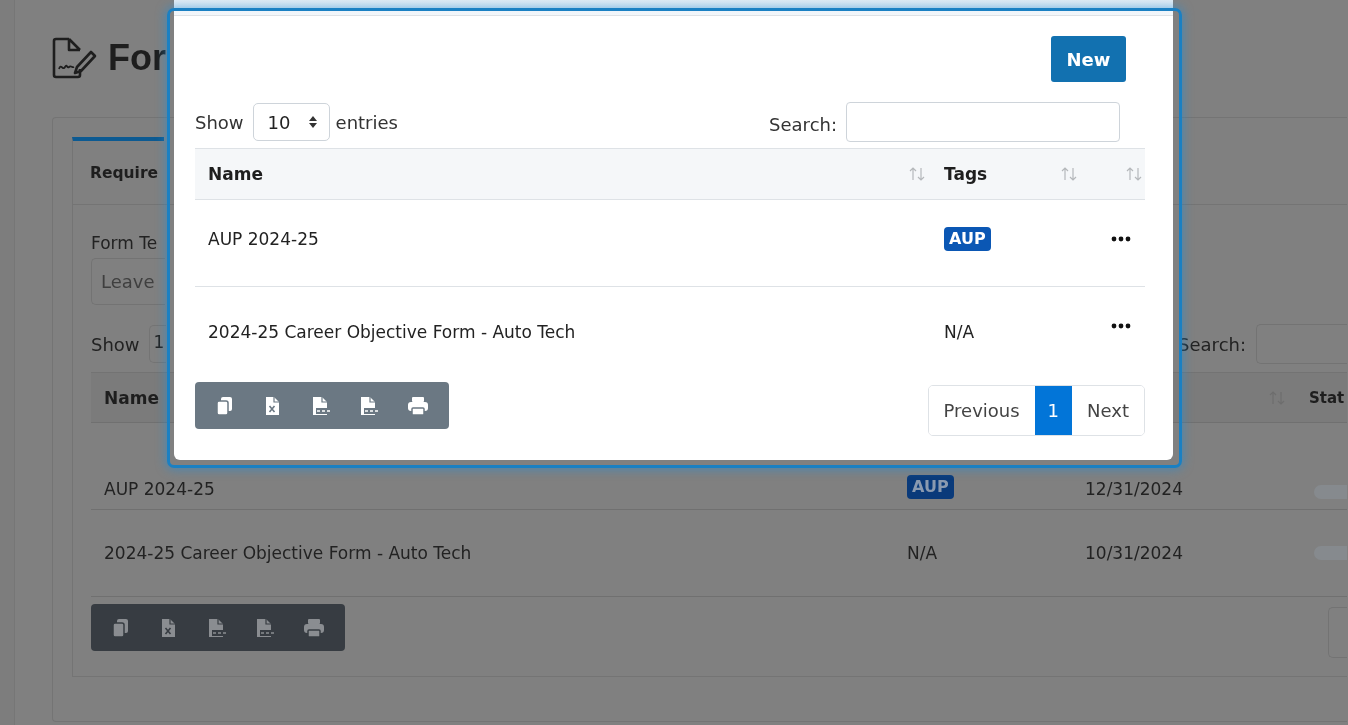 This screenshot has height=725, width=1348. Describe the element at coordinates (118, 170) in the screenshot. I see `tab: Require` at that location.